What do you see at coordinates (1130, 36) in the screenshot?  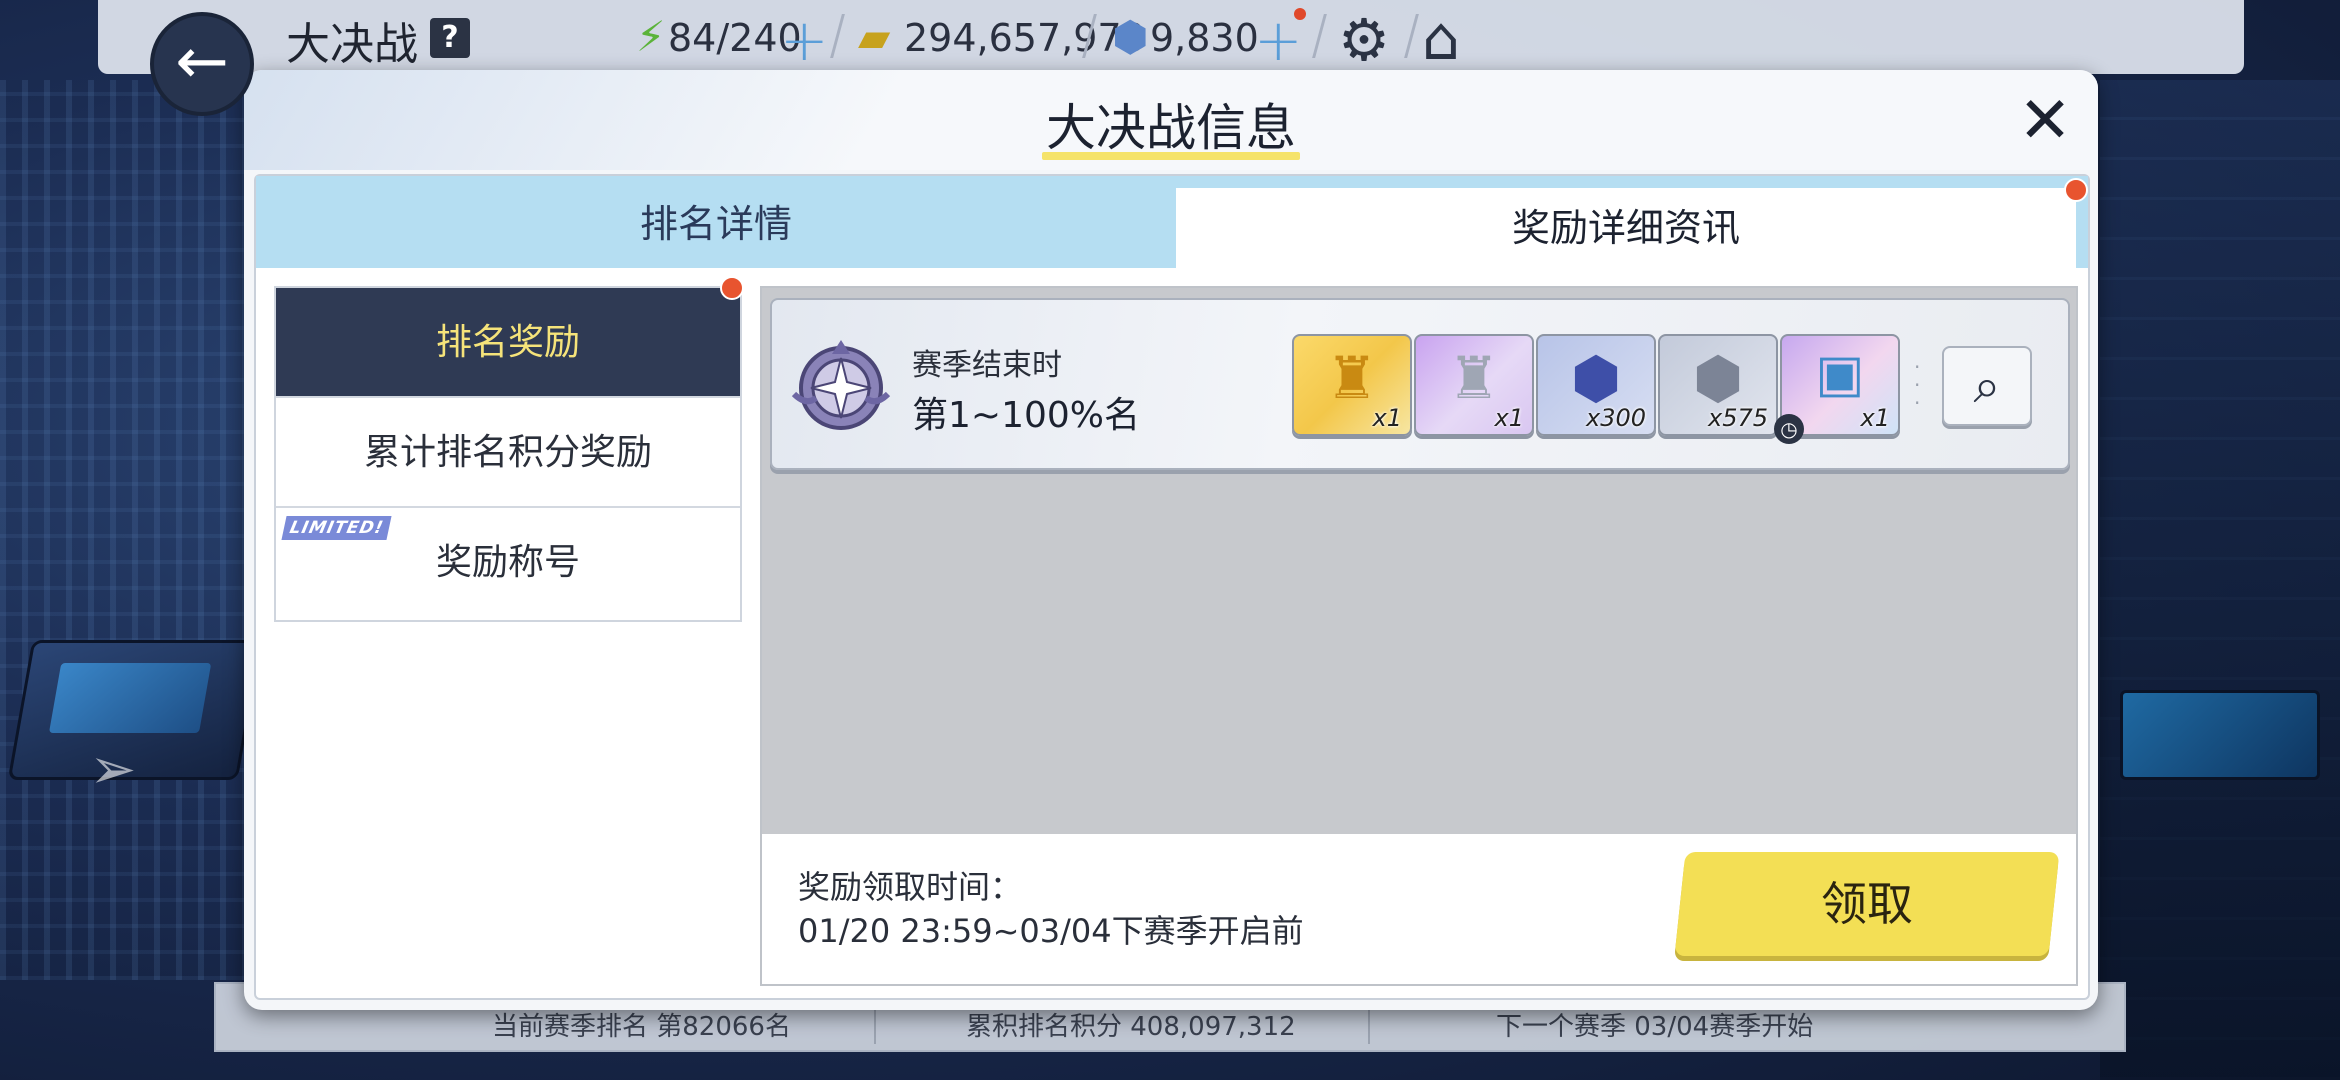 I see `gem-icon: ⬢` at bounding box center [1130, 36].